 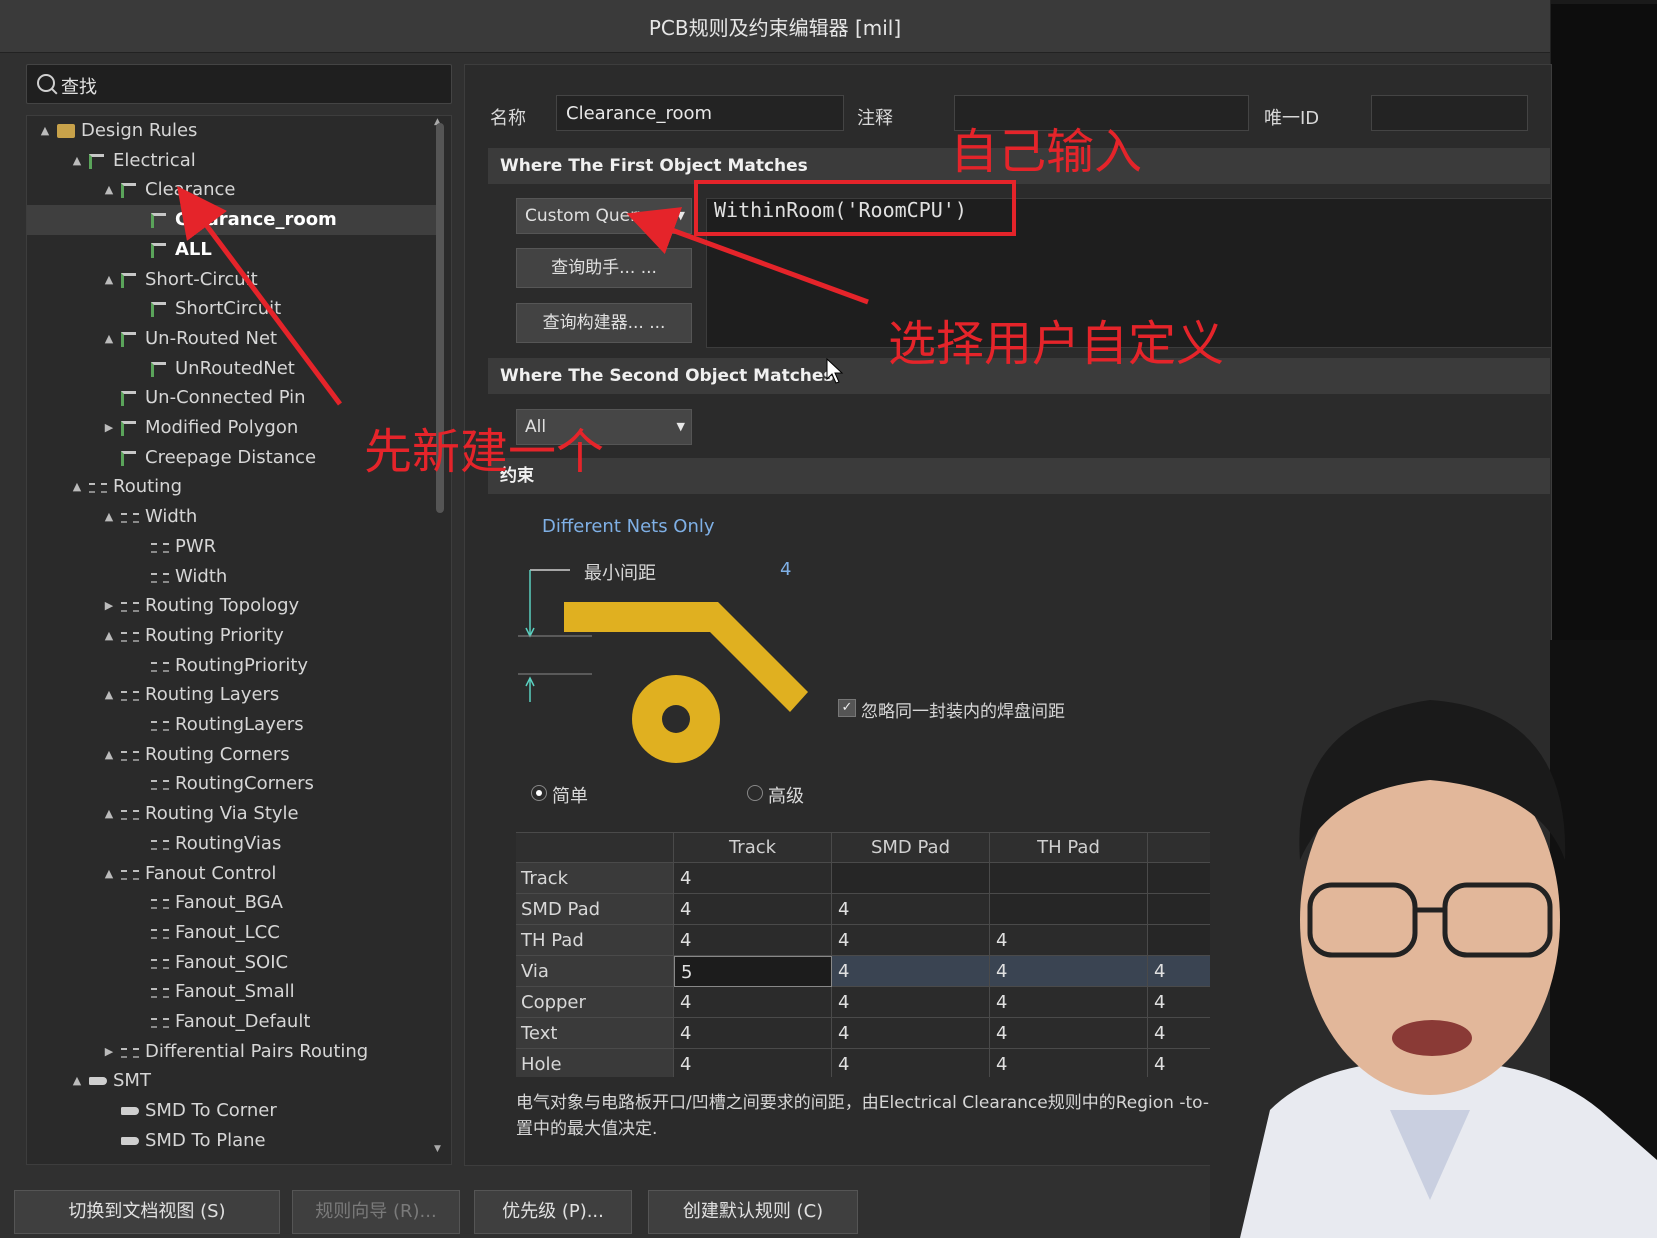 I want to click on tree-item: Clearance_room, so click(x=232, y=220).